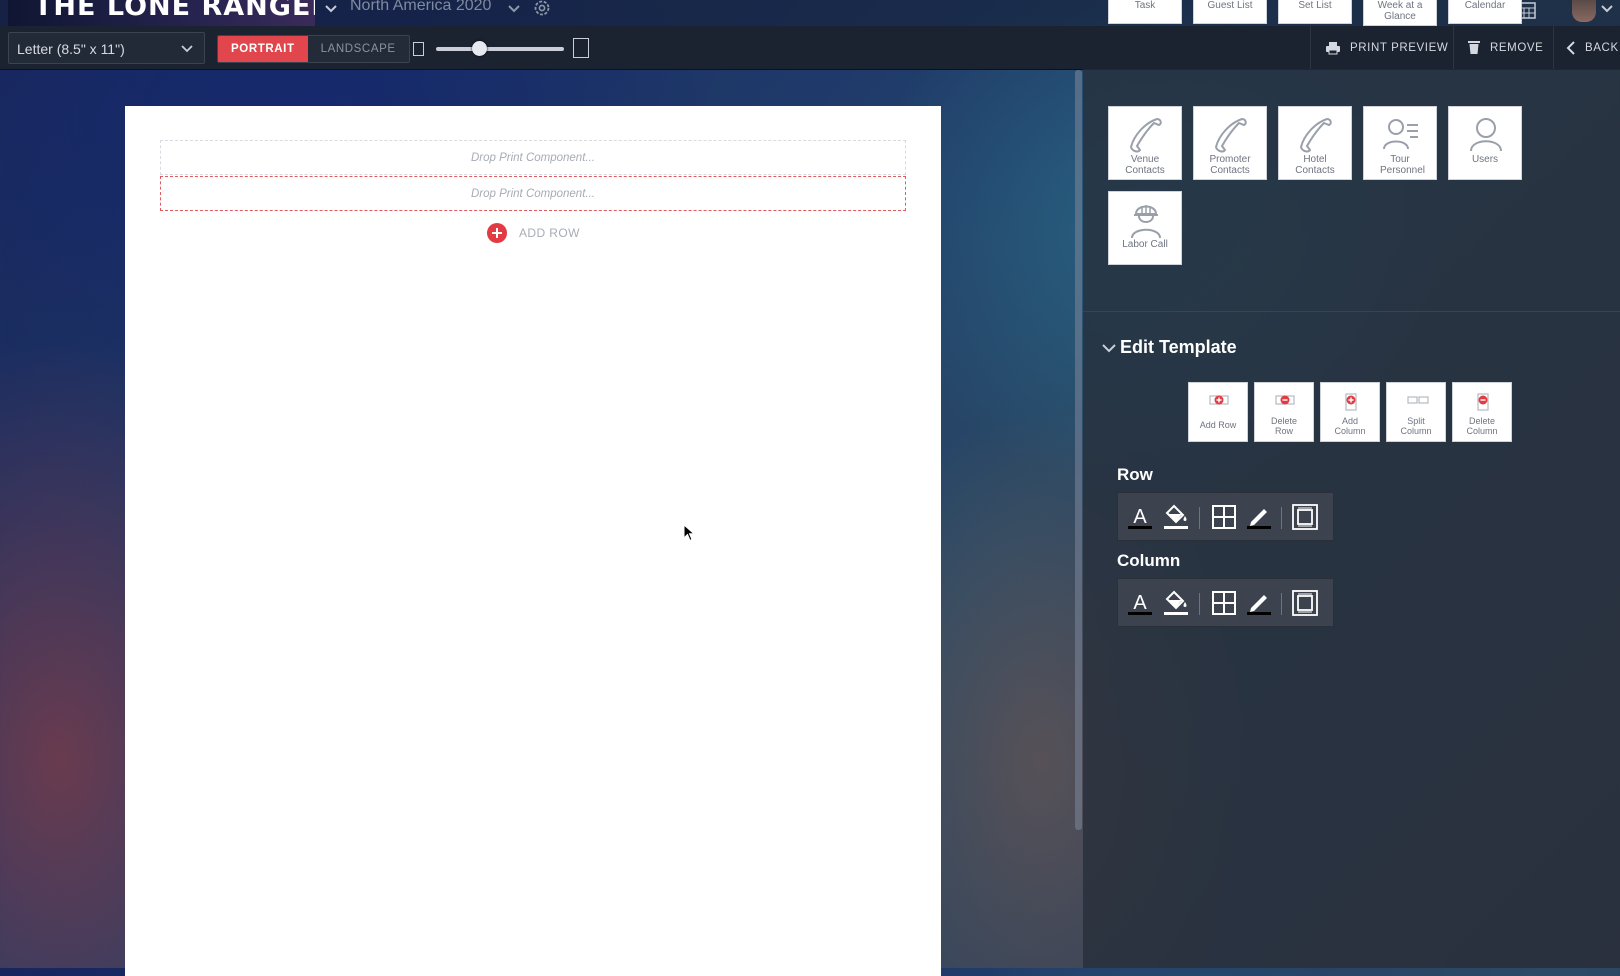 The height and width of the screenshot is (976, 1620). Describe the element at coordinates (1219, 400) in the screenshot. I see `add-row-icon` at that location.